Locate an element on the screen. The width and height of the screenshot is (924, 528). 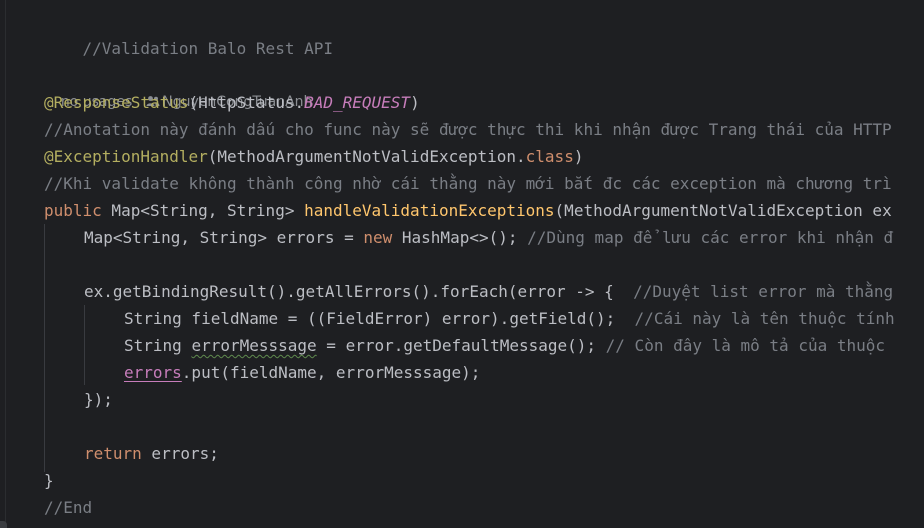
code-token: HashMap<>(); is located at coordinates (460, 237).